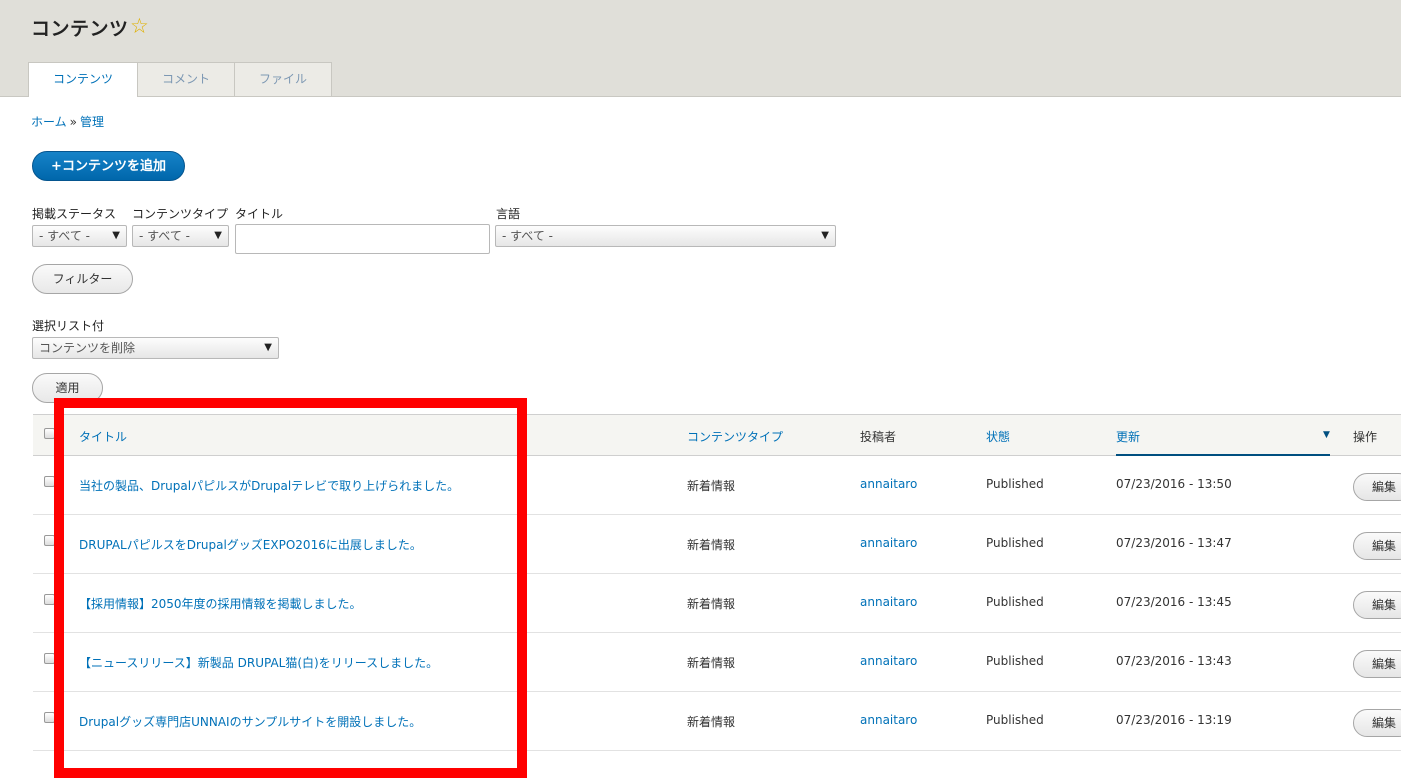  I want to click on filter-button: フィルター, so click(82, 279).